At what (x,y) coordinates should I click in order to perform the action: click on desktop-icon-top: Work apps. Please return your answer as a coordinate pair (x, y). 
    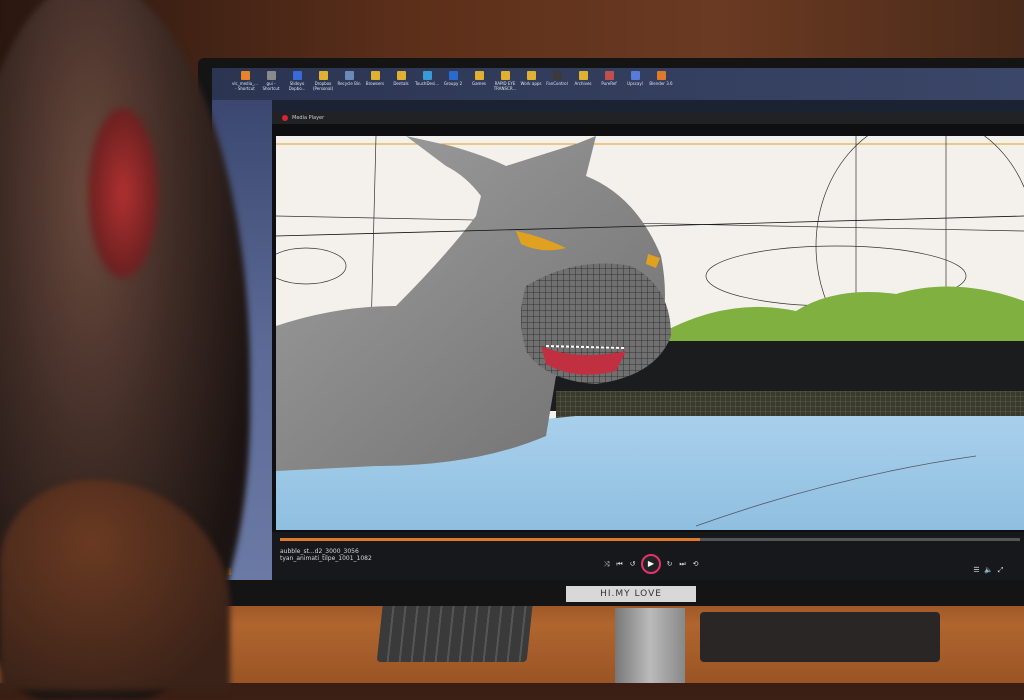
    Looking at the image, I should click on (531, 84).